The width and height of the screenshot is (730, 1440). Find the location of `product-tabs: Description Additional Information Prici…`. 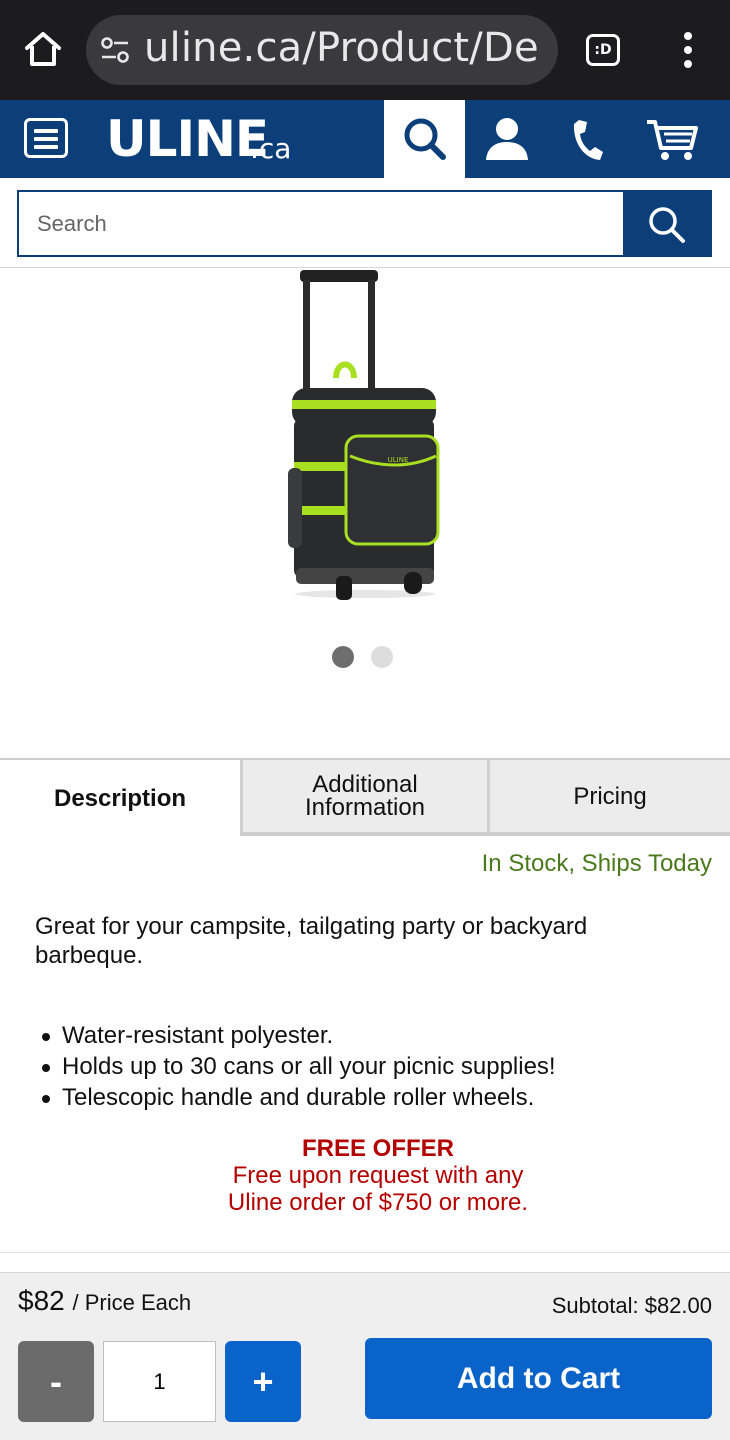

product-tabs: Description Additional Information Prici… is located at coordinates (365, 797).